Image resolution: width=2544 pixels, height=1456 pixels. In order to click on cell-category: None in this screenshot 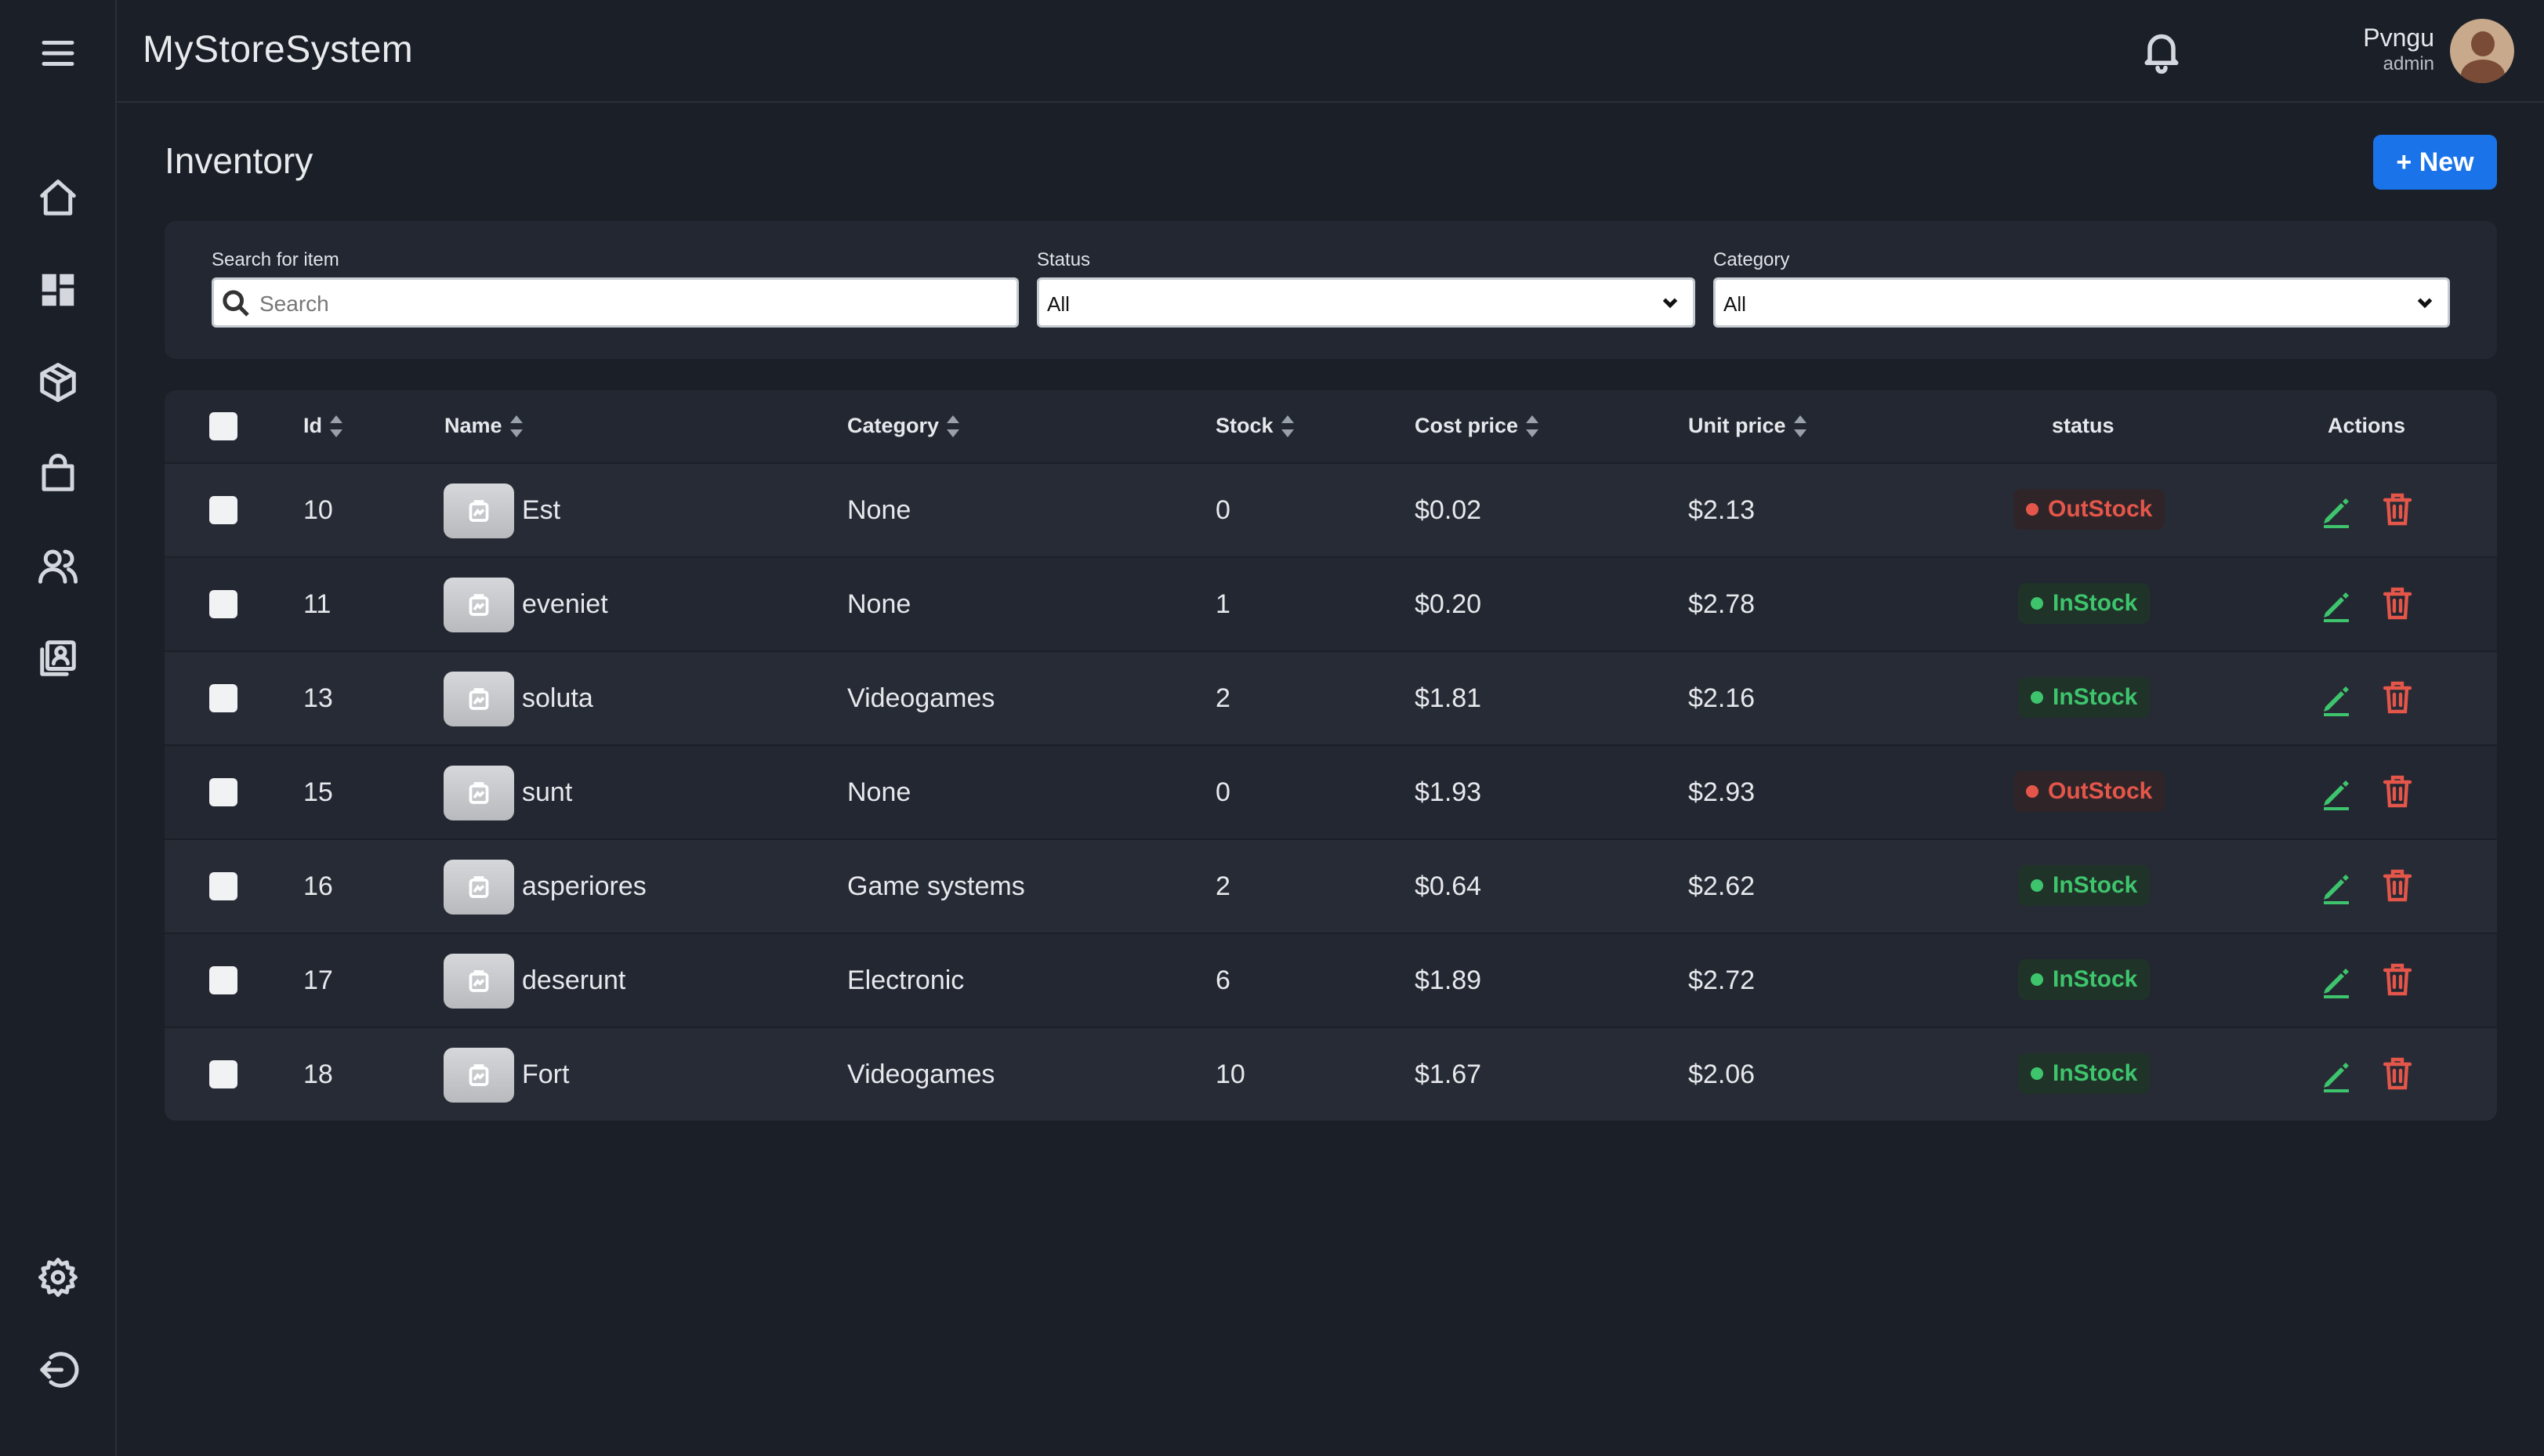, I will do `click(879, 510)`.